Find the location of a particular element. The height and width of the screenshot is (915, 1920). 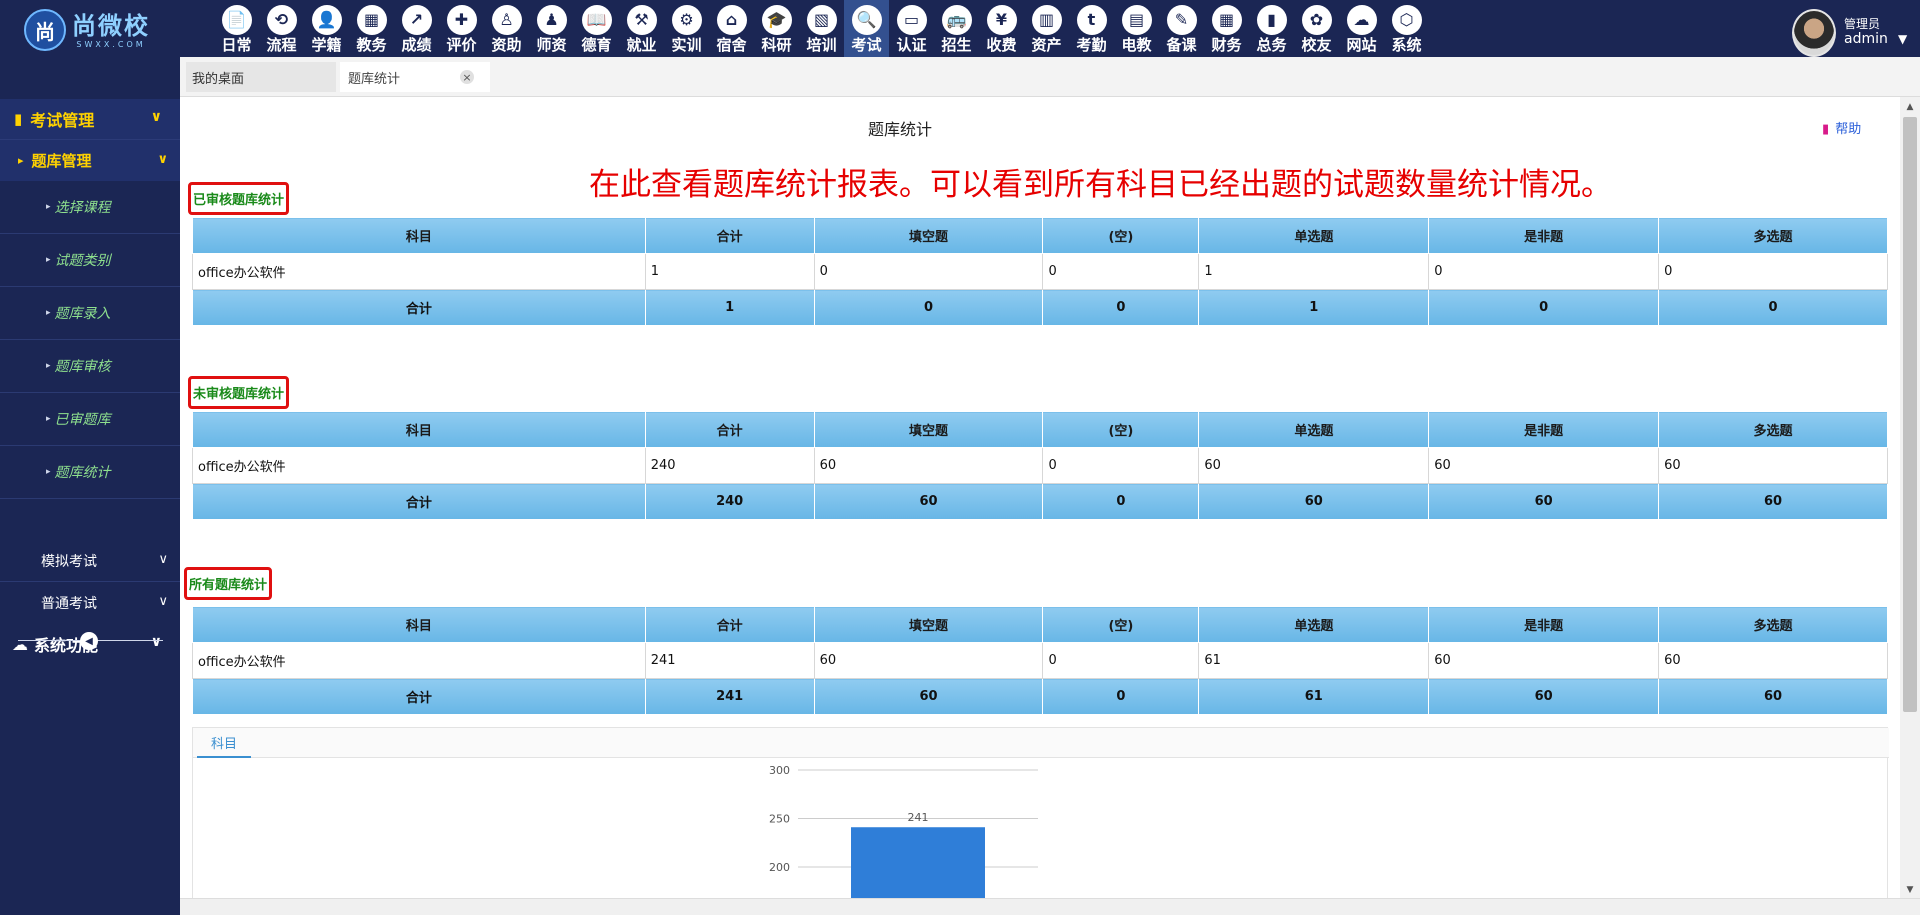

sidebar-item-1: ▸ 试题类别 is located at coordinates (90, 260).